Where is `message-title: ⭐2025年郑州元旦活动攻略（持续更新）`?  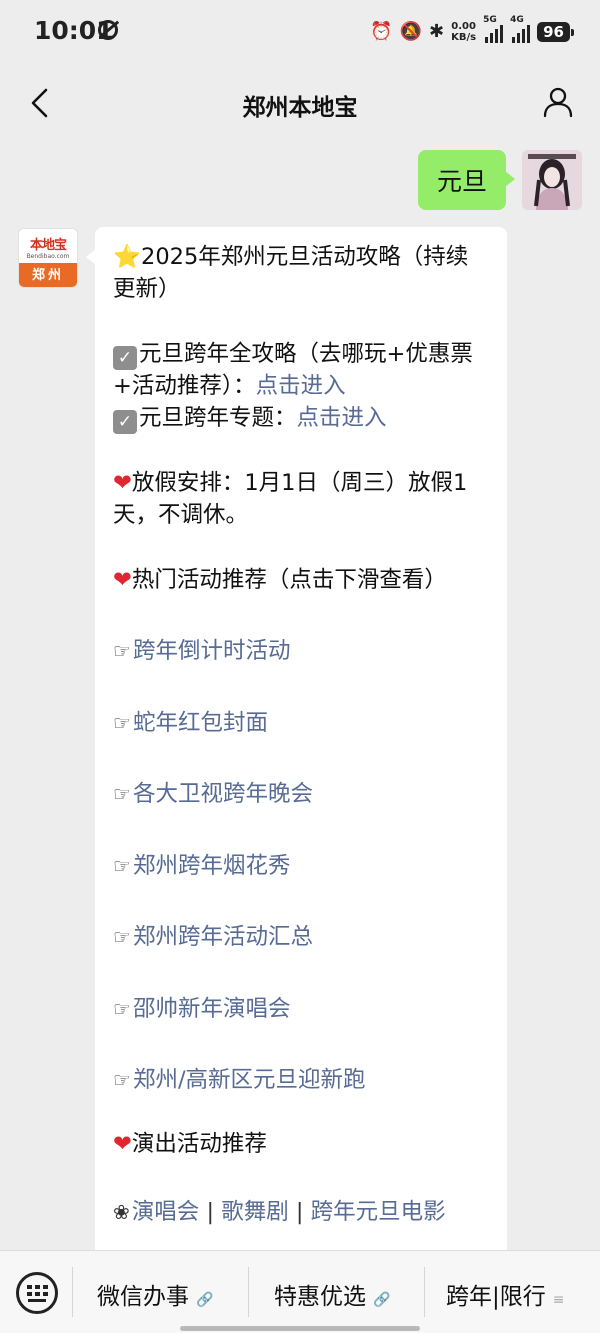 message-title: ⭐2025年郑州元旦活动攻略（持续更新） is located at coordinates (300, 273).